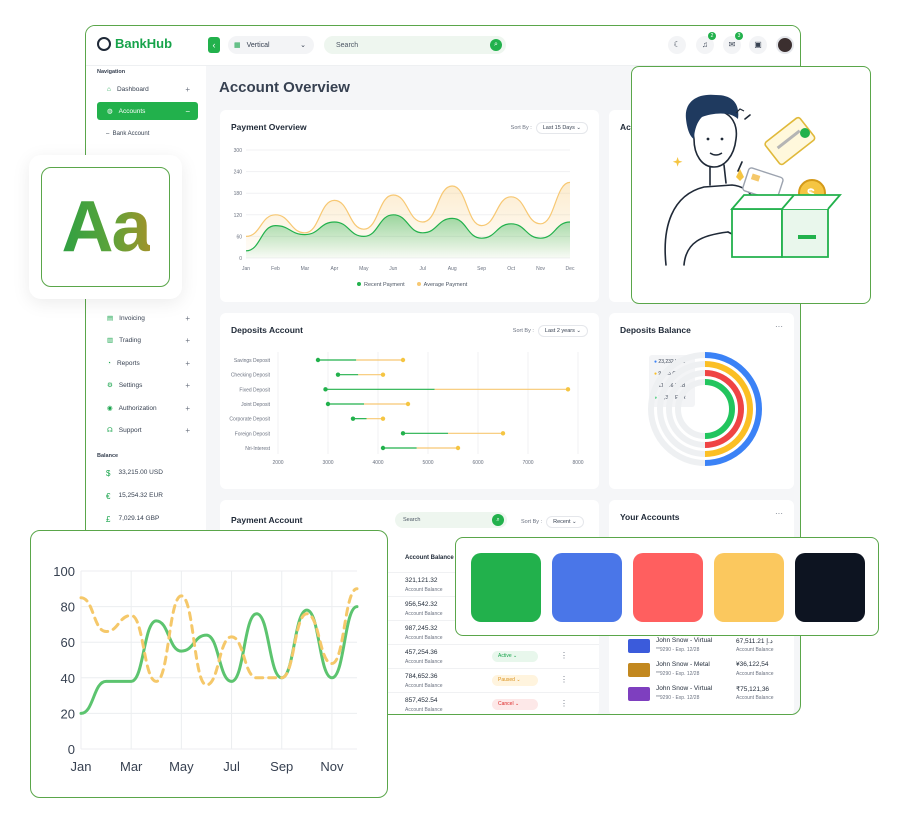 This screenshot has width=909, height=834. I want to click on panel-title: Ac, so click(625, 127).